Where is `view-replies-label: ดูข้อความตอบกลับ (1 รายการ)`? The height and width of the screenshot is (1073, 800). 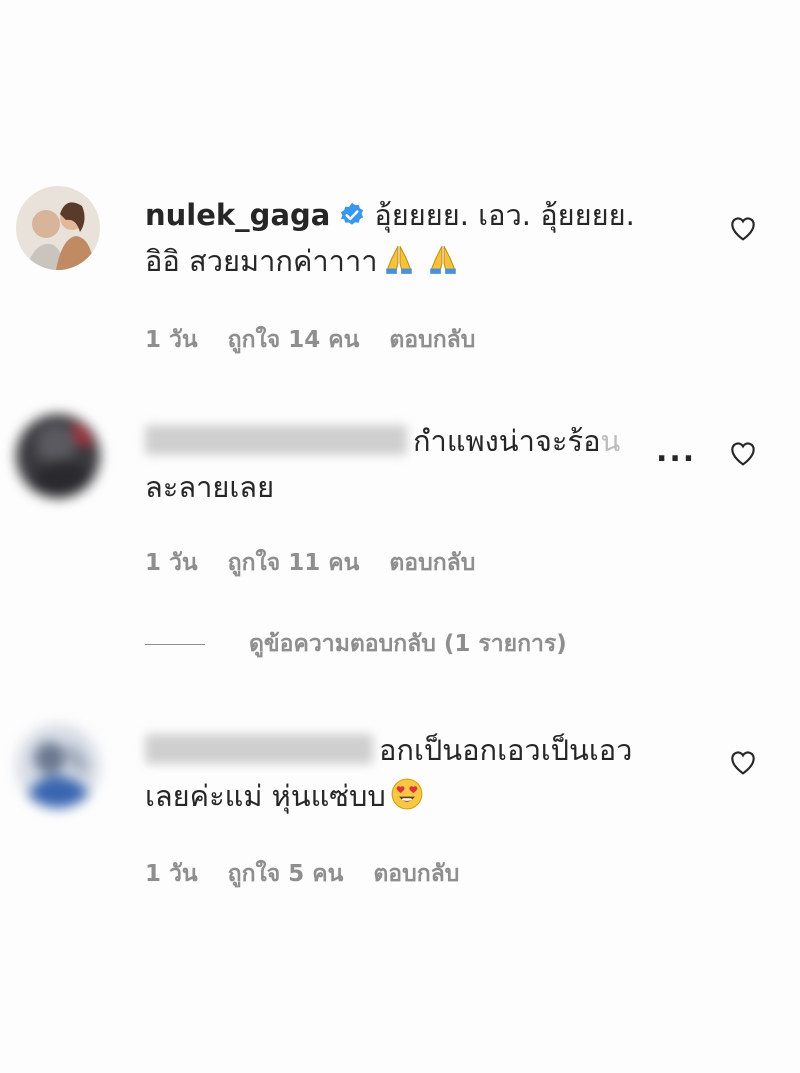
view-replies-label: ดูข้อความตอบกลับ (1 รายการ) is located at coordinates (408, 644).